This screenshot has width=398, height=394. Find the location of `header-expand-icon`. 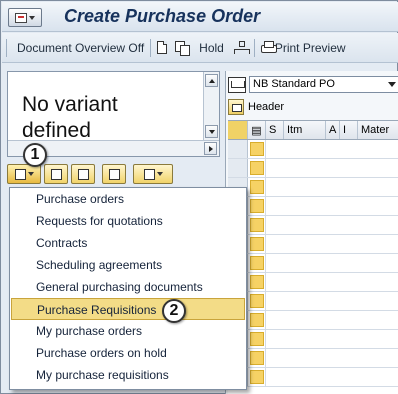

header-expand-icon is located at coordinates (236, 107).